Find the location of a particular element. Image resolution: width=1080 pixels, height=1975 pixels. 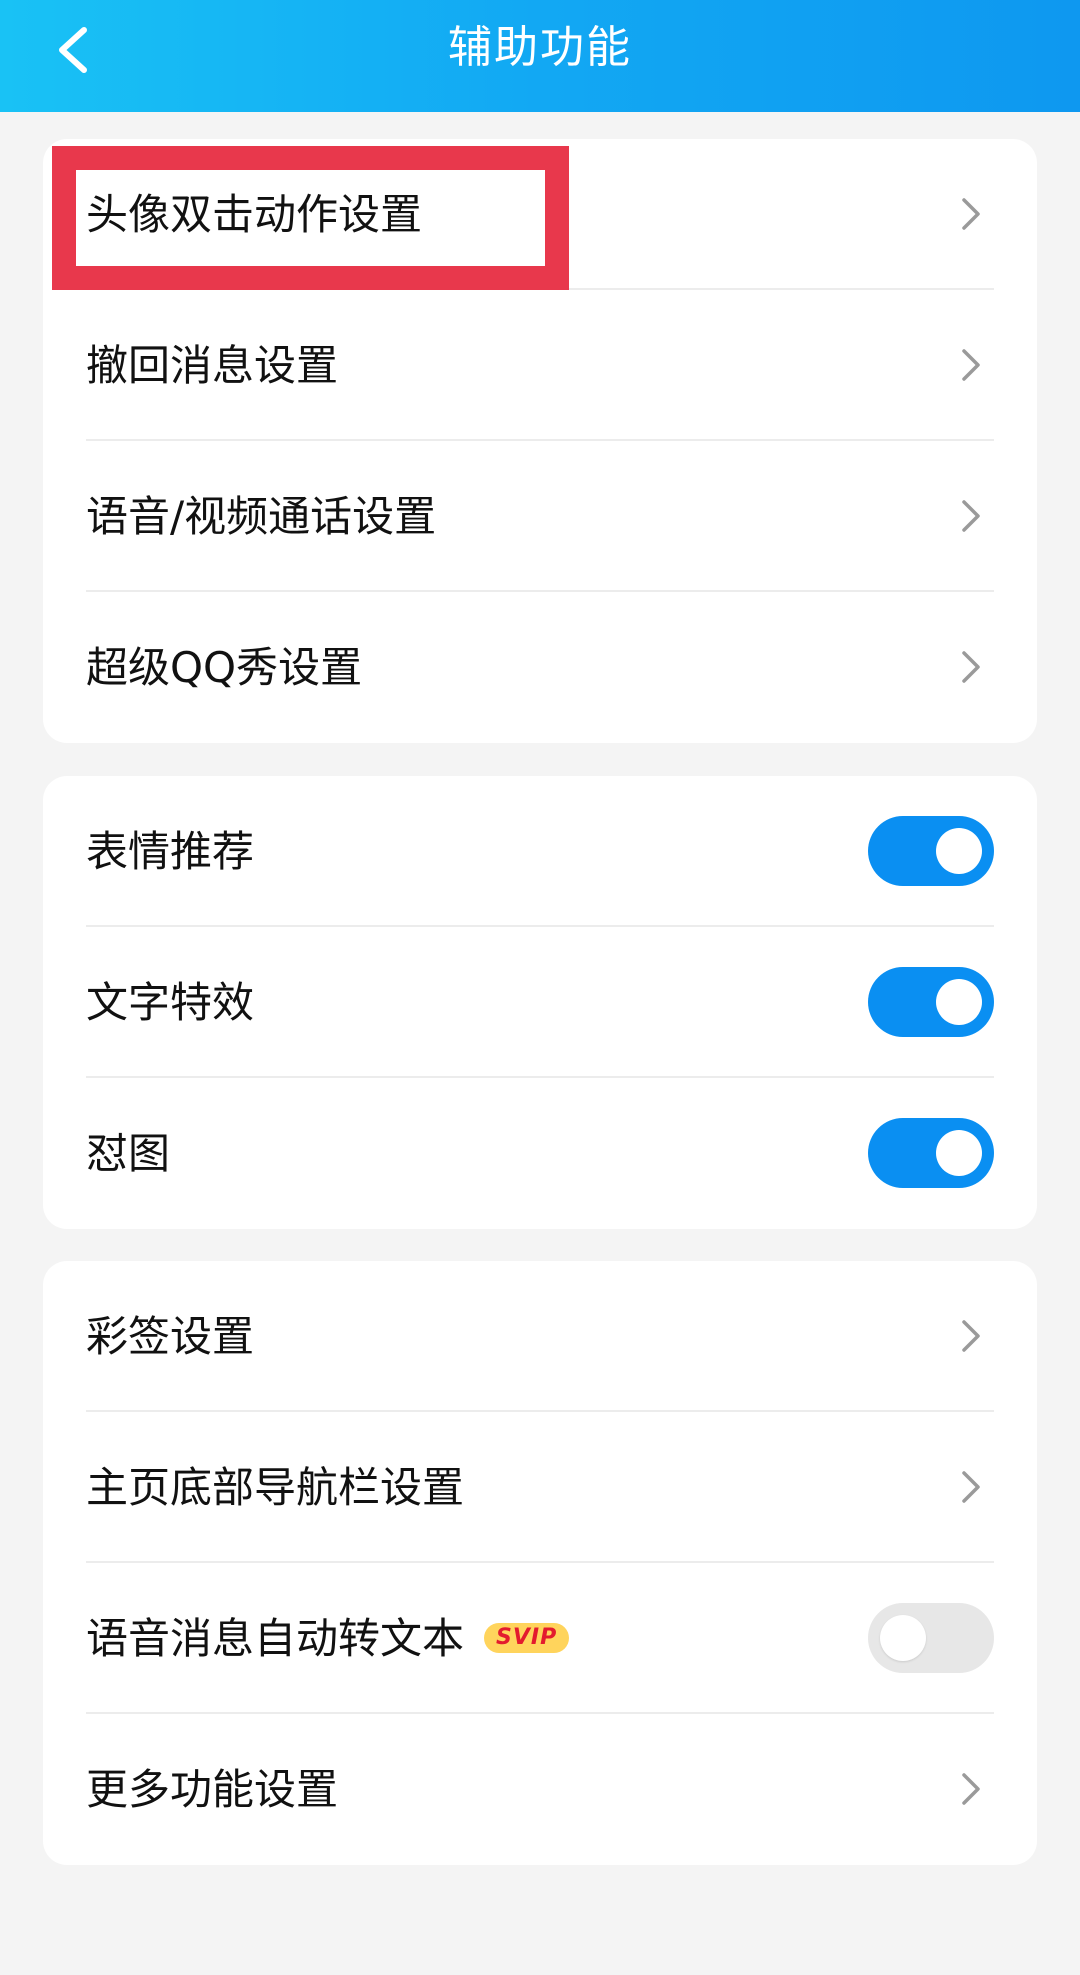

settings-item-super-qq-show: 超级QQ秀设置 is located at coordinates (540, 667).